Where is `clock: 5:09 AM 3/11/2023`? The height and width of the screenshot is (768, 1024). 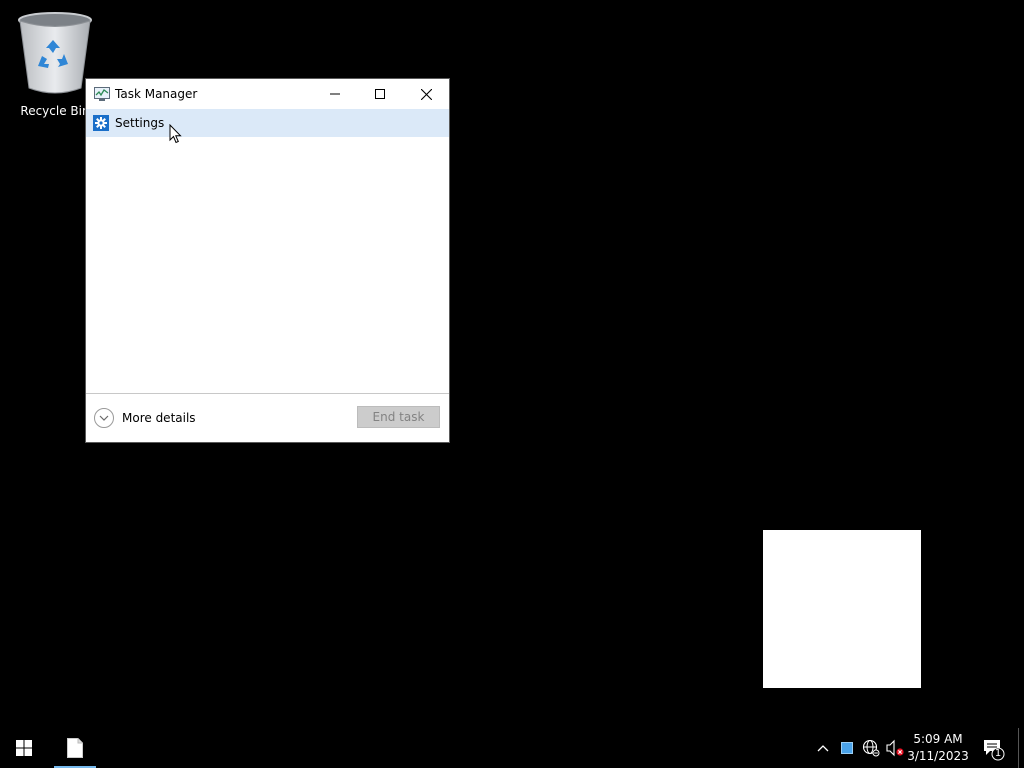
clock: 5:09 AM 3/11/2023 is located at coordinates (938, 748).